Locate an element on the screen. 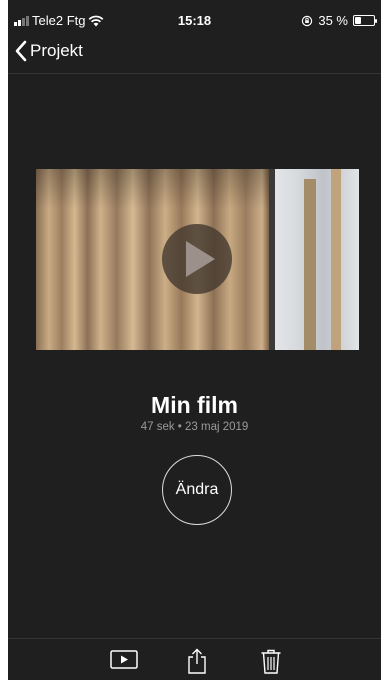 This screenshot has height=680, width=382. status-right: 35 % is located at coordinates (339, 20).